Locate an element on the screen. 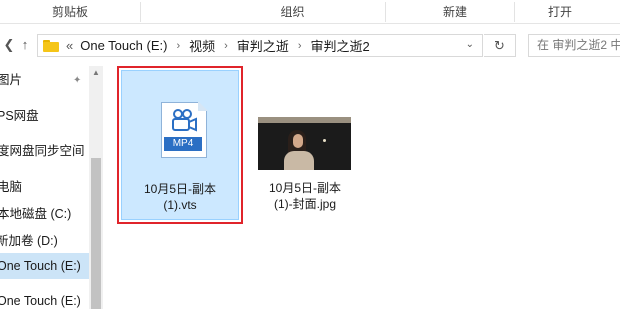  sidebar-item-label: 度网盘同步空间 is located at coordinates (42, 151).